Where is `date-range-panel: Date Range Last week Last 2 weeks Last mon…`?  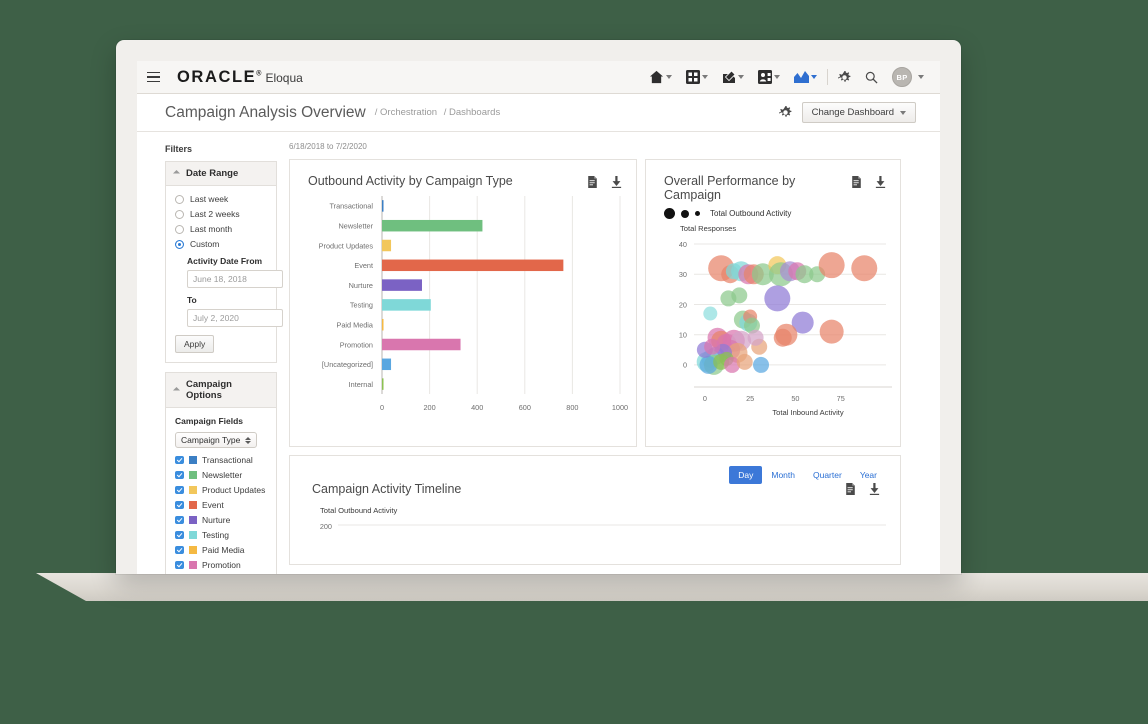
date-range-panel: Date Range Last week Last 2 weeks Last mon… is located at coordinates (224, 262).